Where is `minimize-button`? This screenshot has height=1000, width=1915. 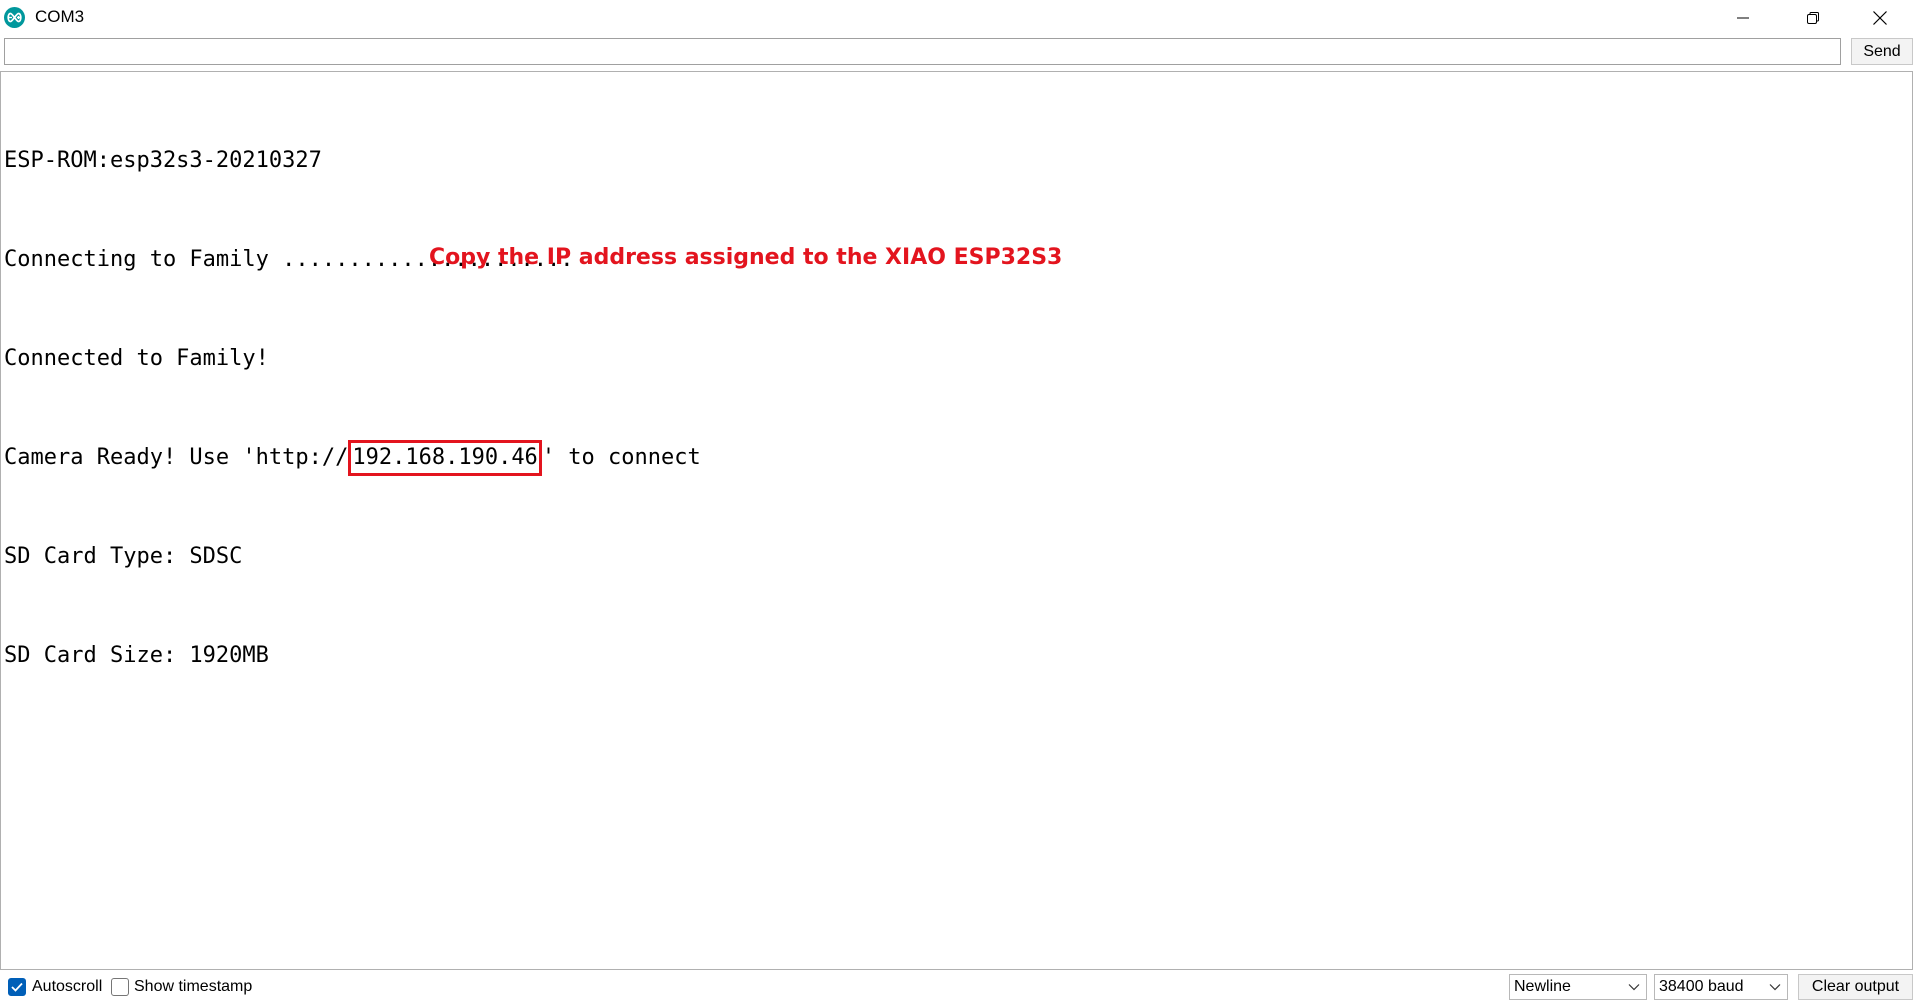 minimize-button is located at coordinates (1743, 17).